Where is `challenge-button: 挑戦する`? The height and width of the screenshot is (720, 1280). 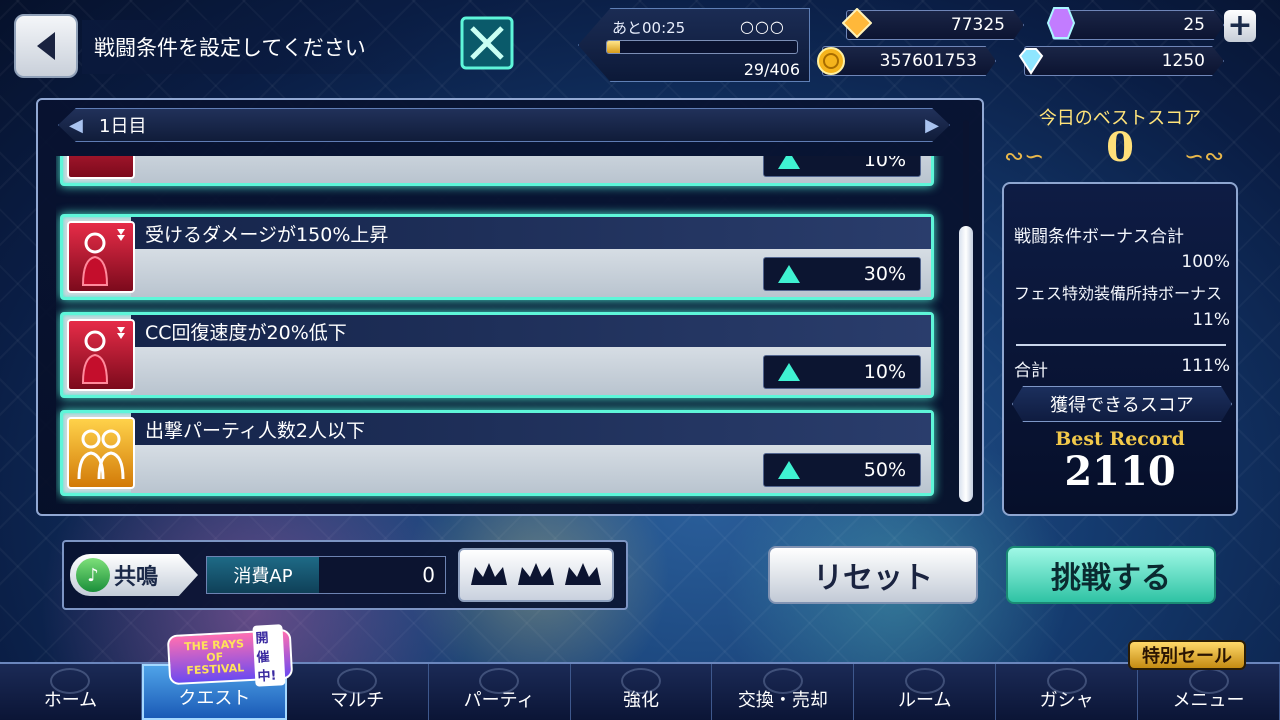
challenge-button: 挑戦する is located at coordinates (1111, 575).